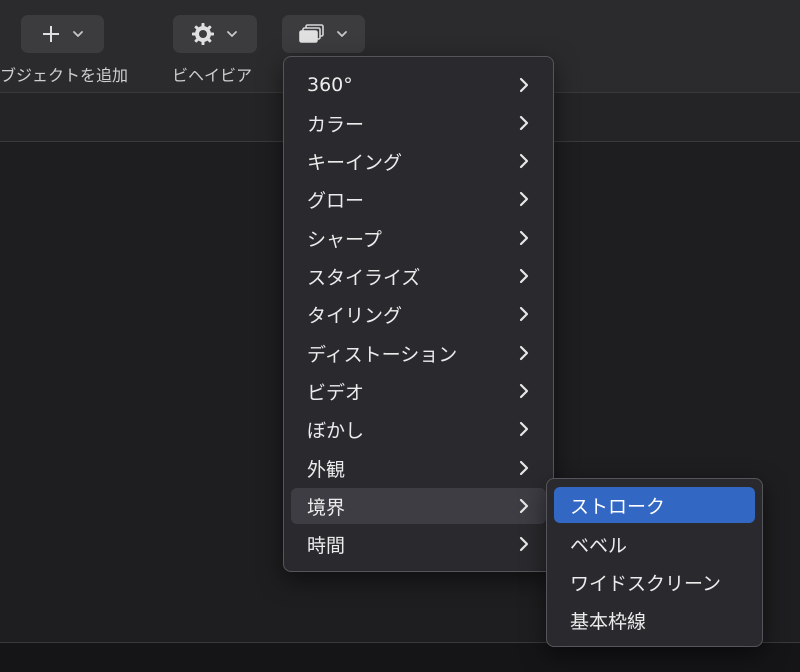 The image size is (800, 672). I want to click on menu-item-time: 時間, so click(418, 544).